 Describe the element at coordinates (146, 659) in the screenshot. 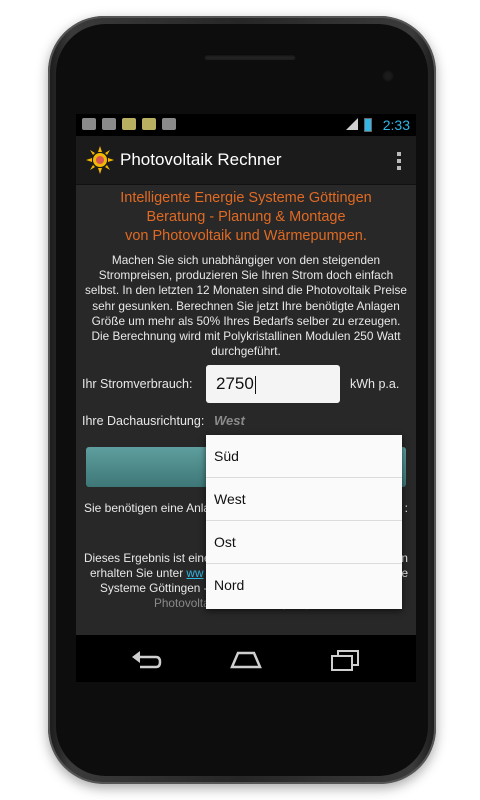

I see `back-icon` at that location.